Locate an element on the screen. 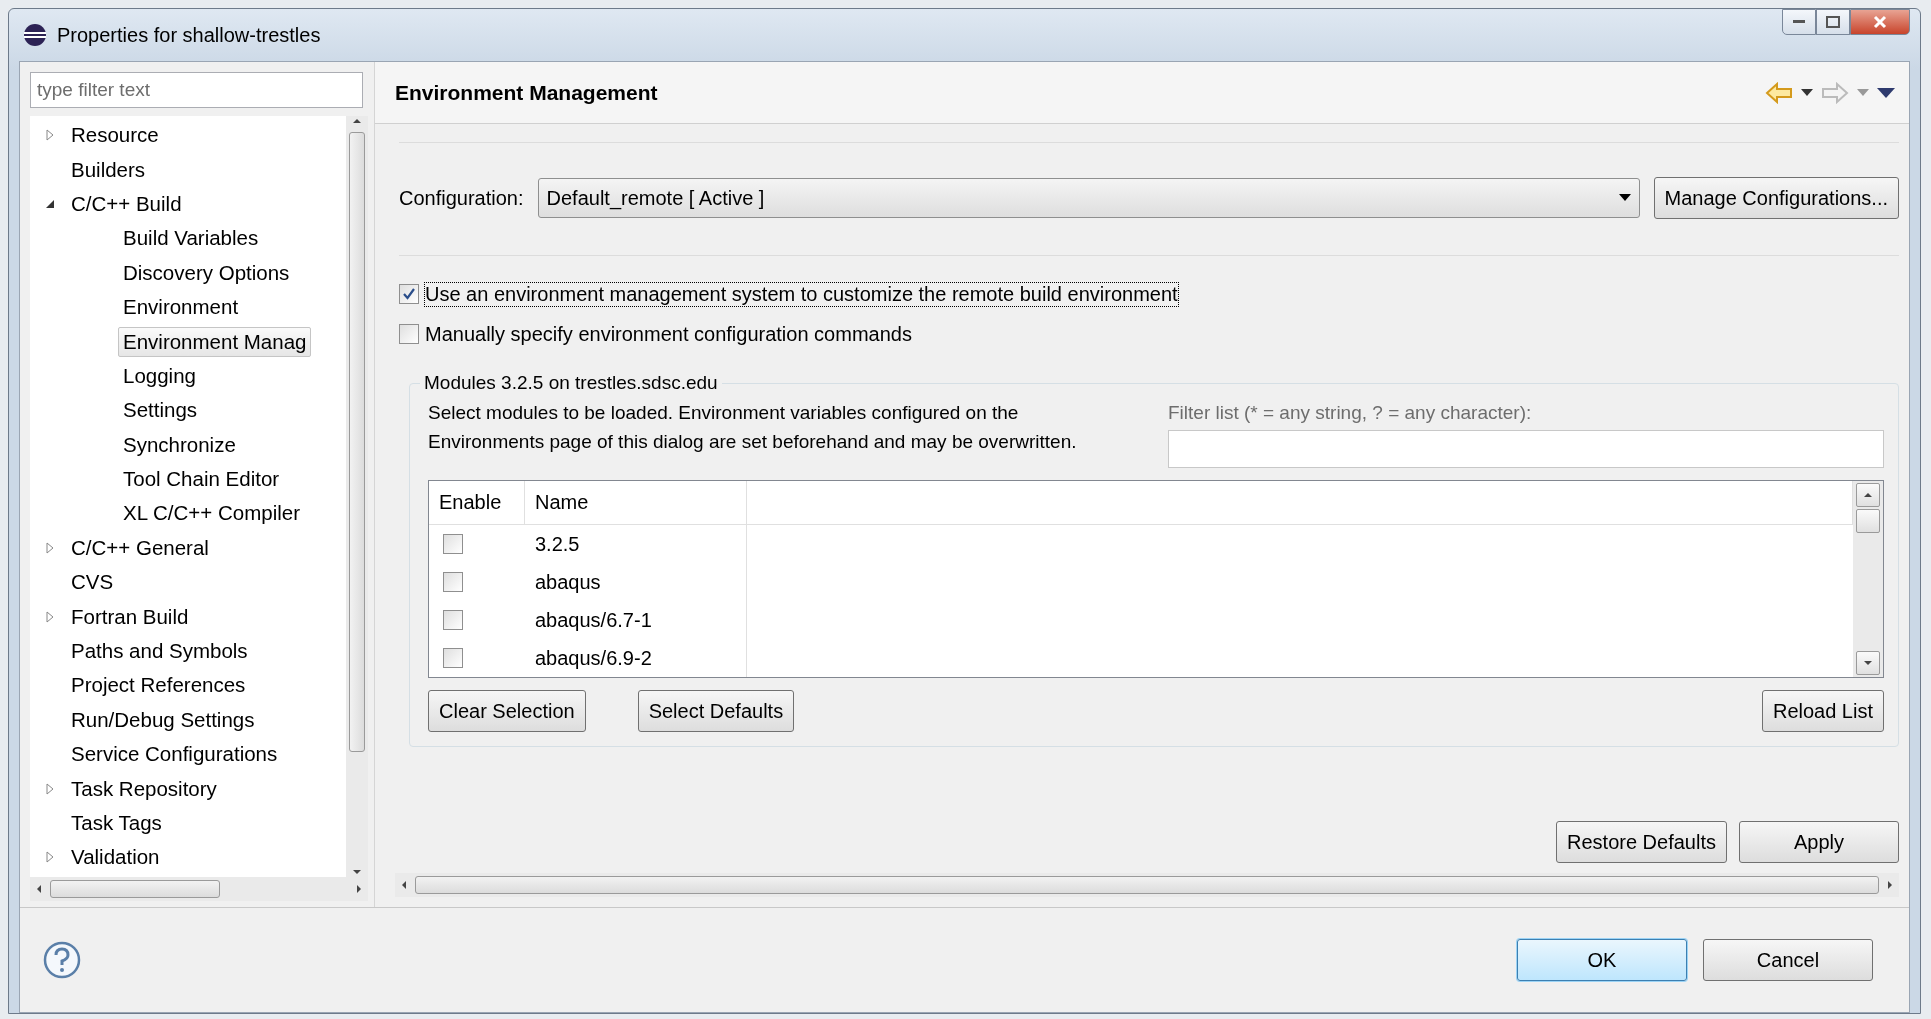  tree-item: Fortran Build is located at coordinates (130, 616).